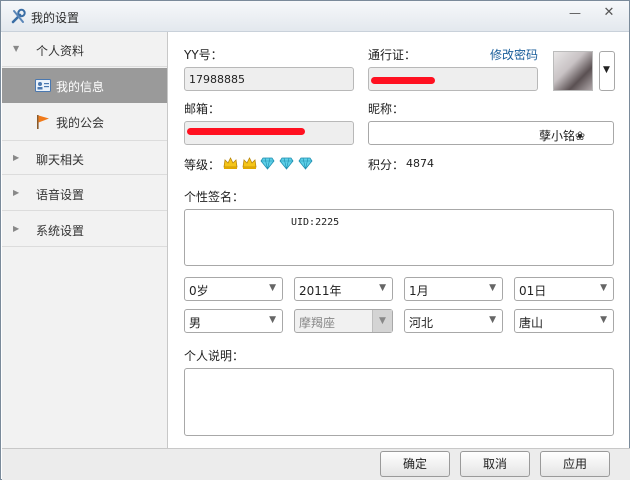  Describe the element at coordinates (60, 231) in the screenshot. I see `sidebar-group-label: 系统设置` at that location.